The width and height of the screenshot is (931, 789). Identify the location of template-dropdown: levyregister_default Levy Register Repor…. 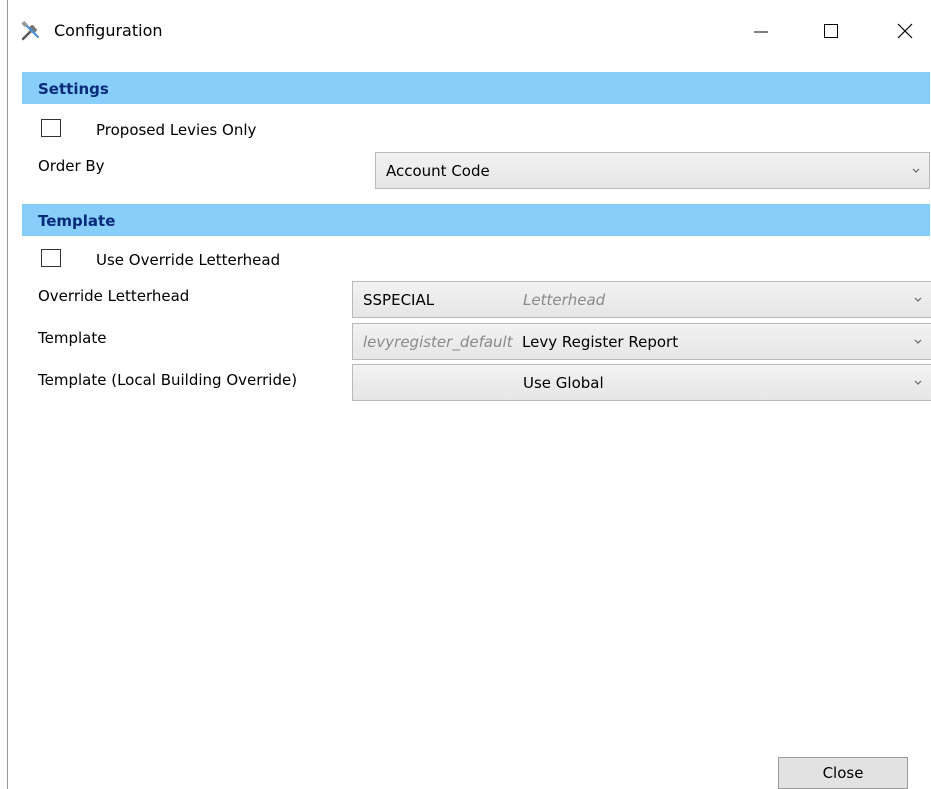
(641, 341).